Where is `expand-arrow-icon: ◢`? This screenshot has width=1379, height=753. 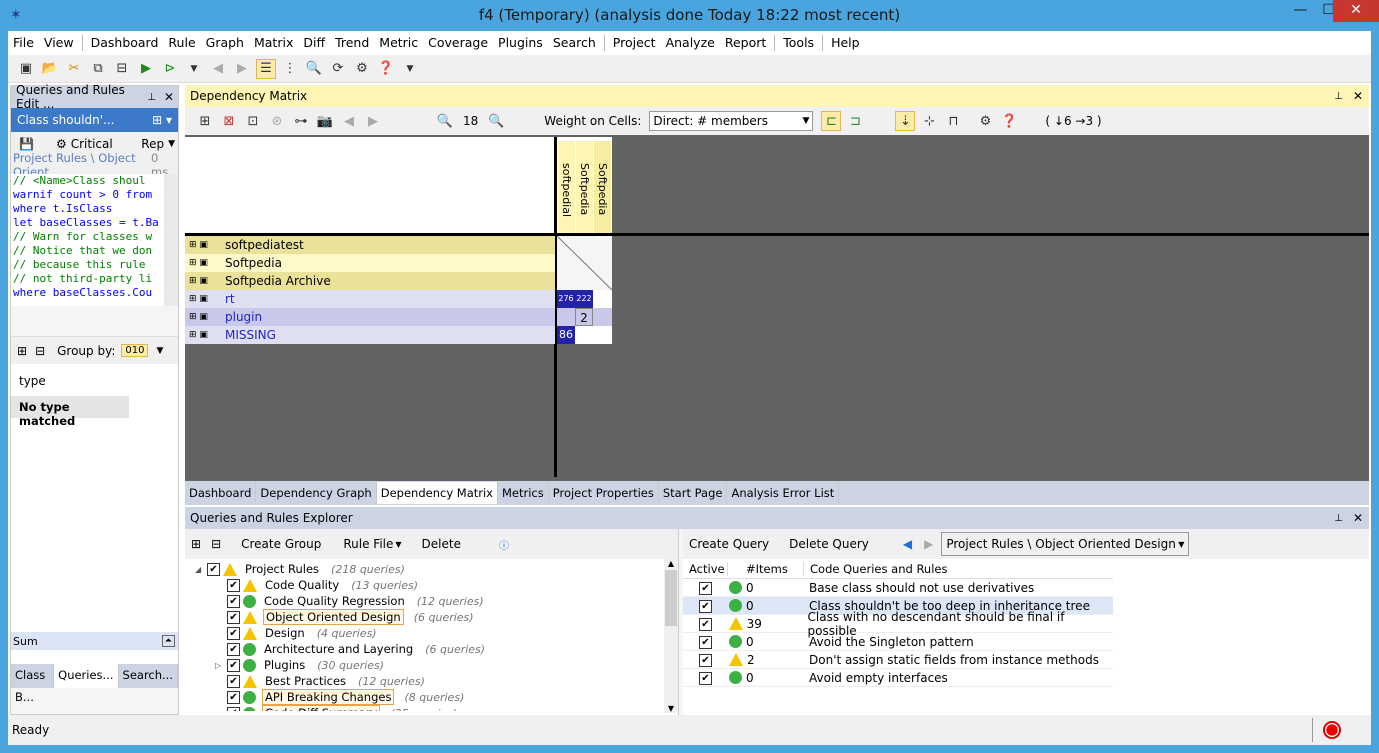
expand-arrow-icon: ◢ is located at coordinates (201, 569).